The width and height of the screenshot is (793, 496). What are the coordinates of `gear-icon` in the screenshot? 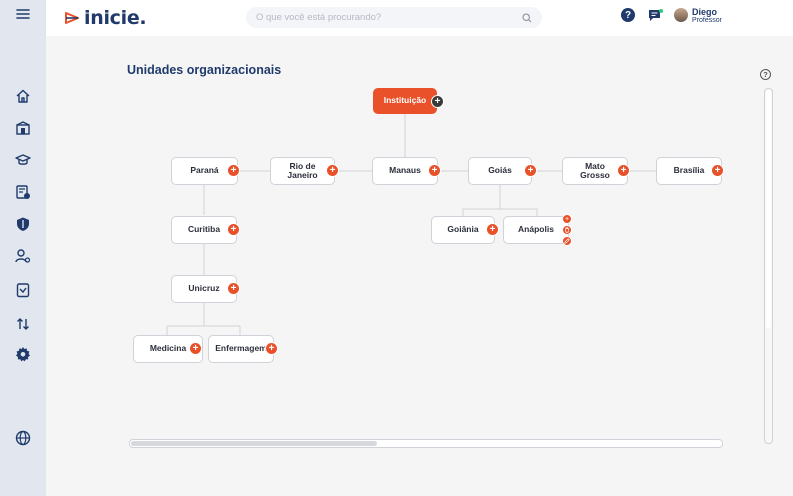 It's located at (23, 354).